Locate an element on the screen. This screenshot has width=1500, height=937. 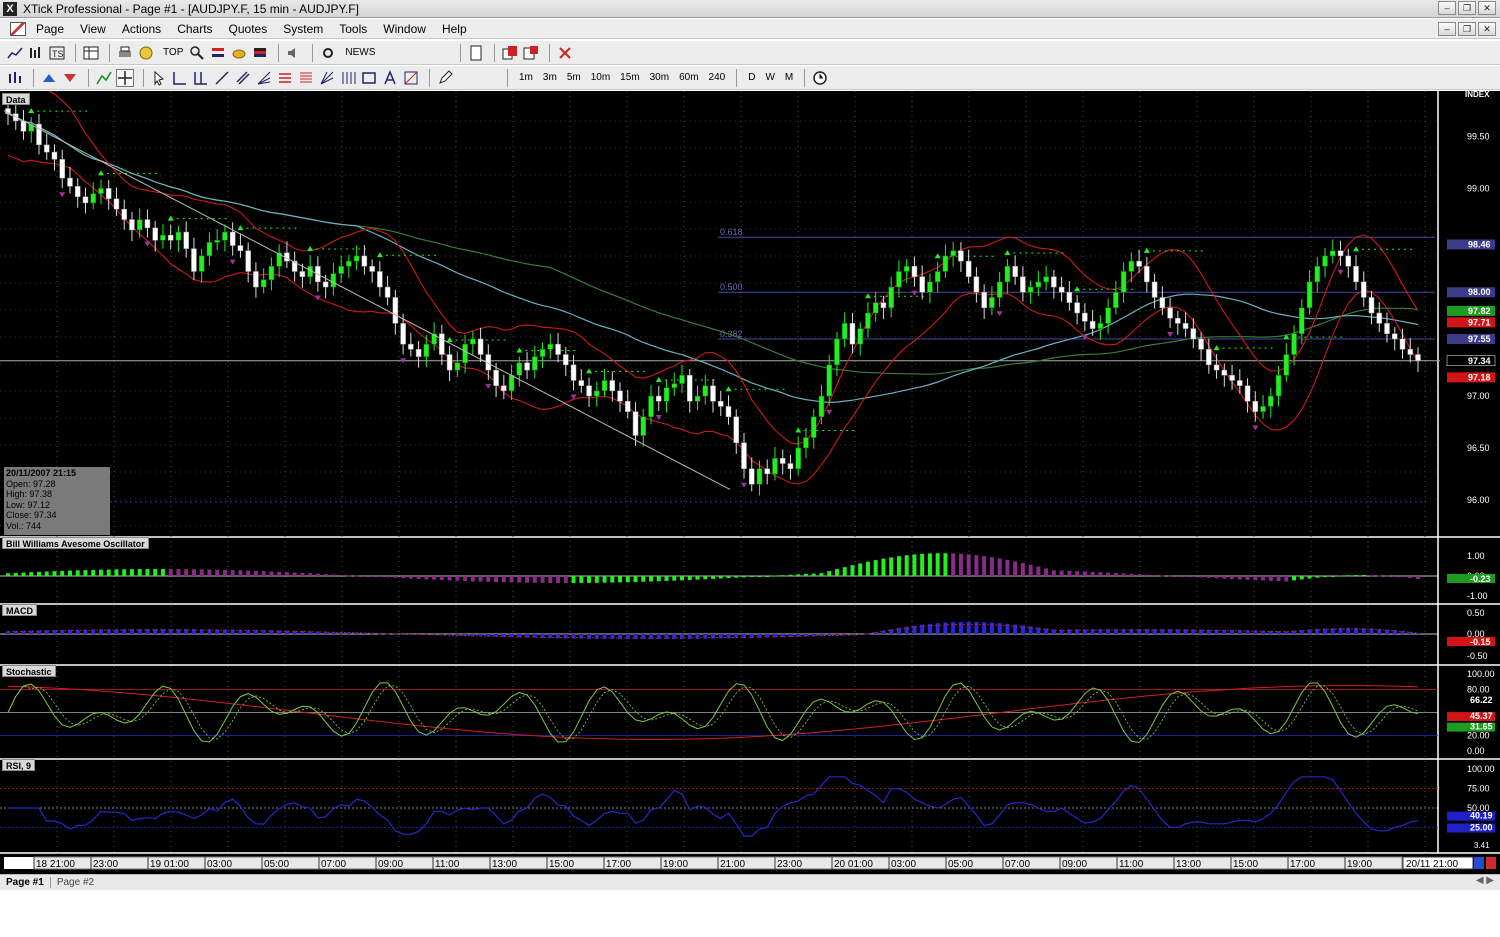
menu-quotes: Quotes is located at coordinates (248, 29).